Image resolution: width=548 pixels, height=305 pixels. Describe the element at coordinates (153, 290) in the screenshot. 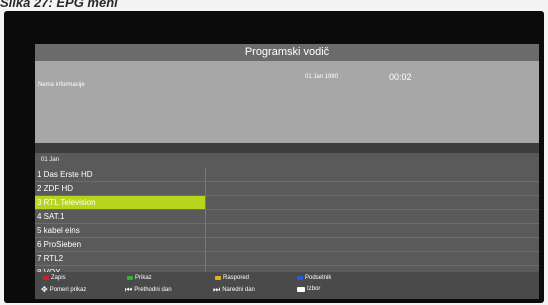

I see `legend-label: Prethodni dan` at that location.